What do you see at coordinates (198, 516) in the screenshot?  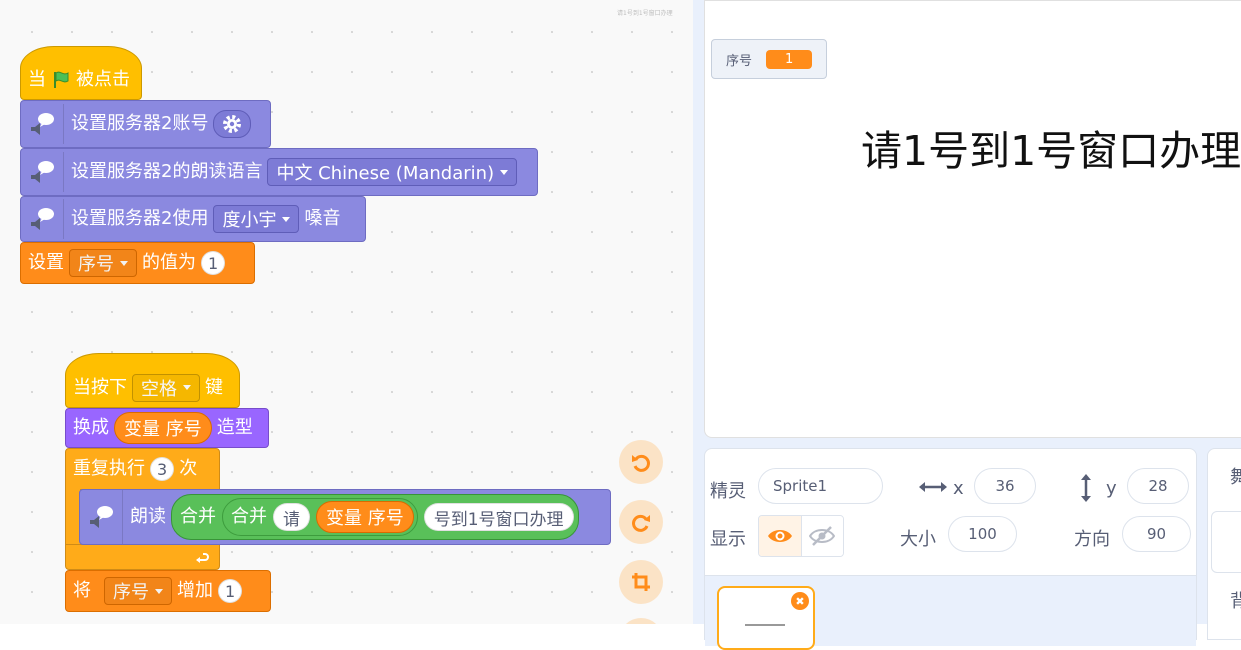 I see `join-outer-label: 合并` at bounding box center [198, 516].